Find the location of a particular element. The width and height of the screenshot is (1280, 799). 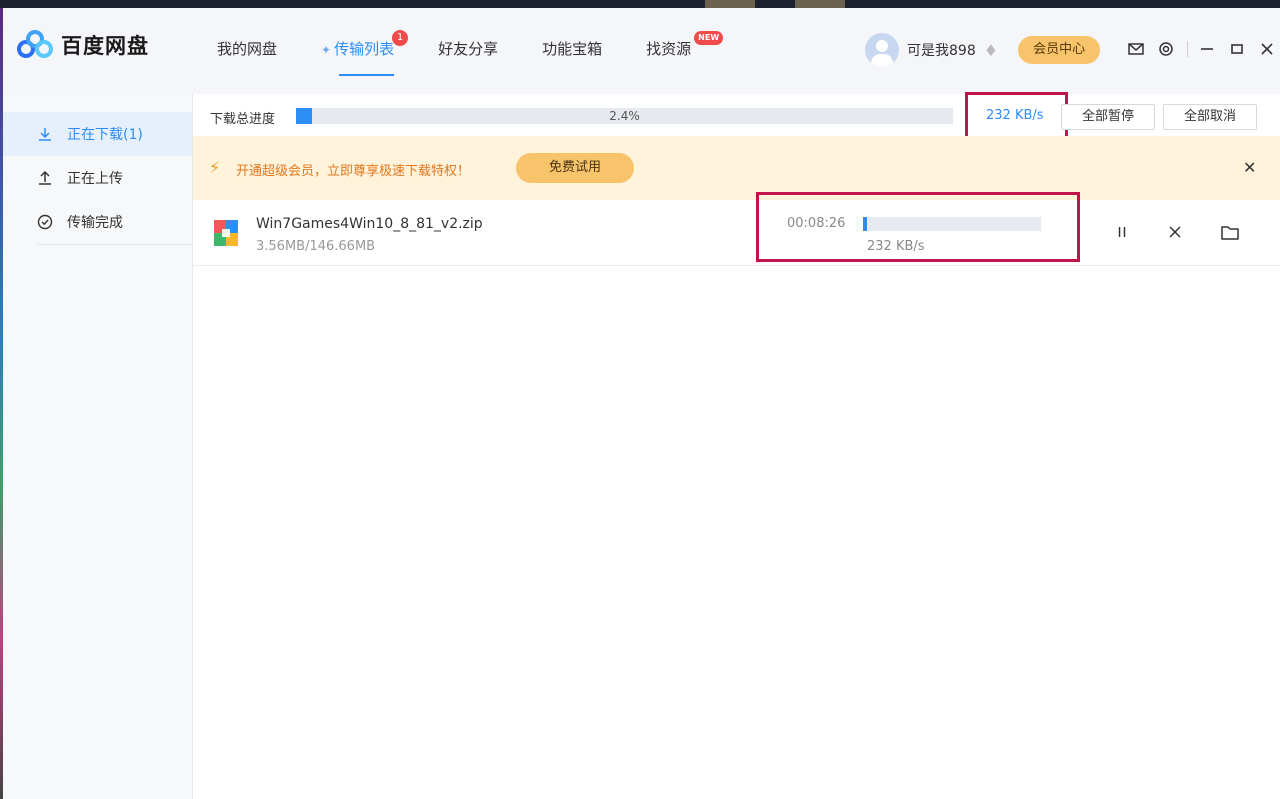

tab-label: 我的网盘 is located at coordinates (247, 49).